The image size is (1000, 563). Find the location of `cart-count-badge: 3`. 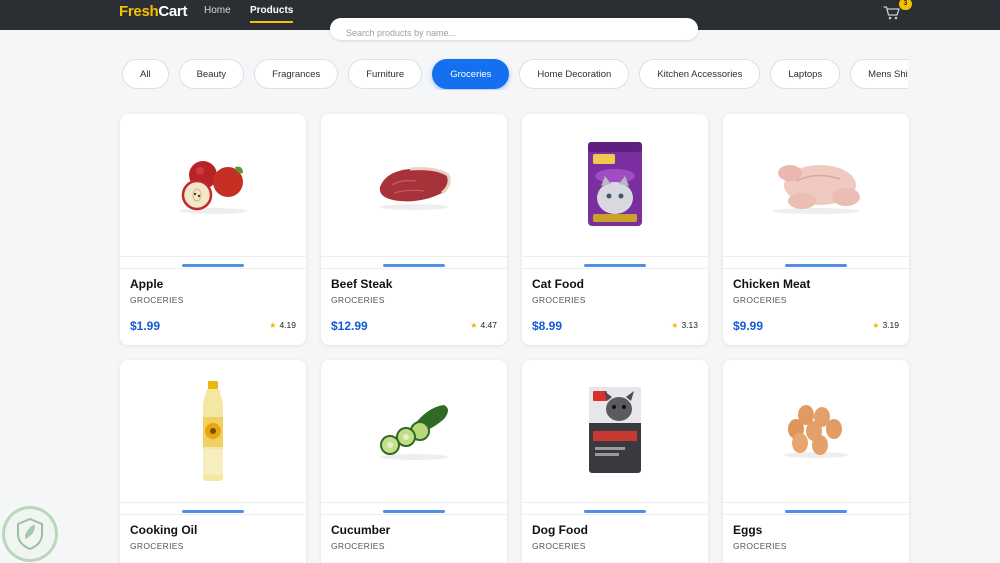

cart-count-badge: 3 is located at coordinates (905, 5).